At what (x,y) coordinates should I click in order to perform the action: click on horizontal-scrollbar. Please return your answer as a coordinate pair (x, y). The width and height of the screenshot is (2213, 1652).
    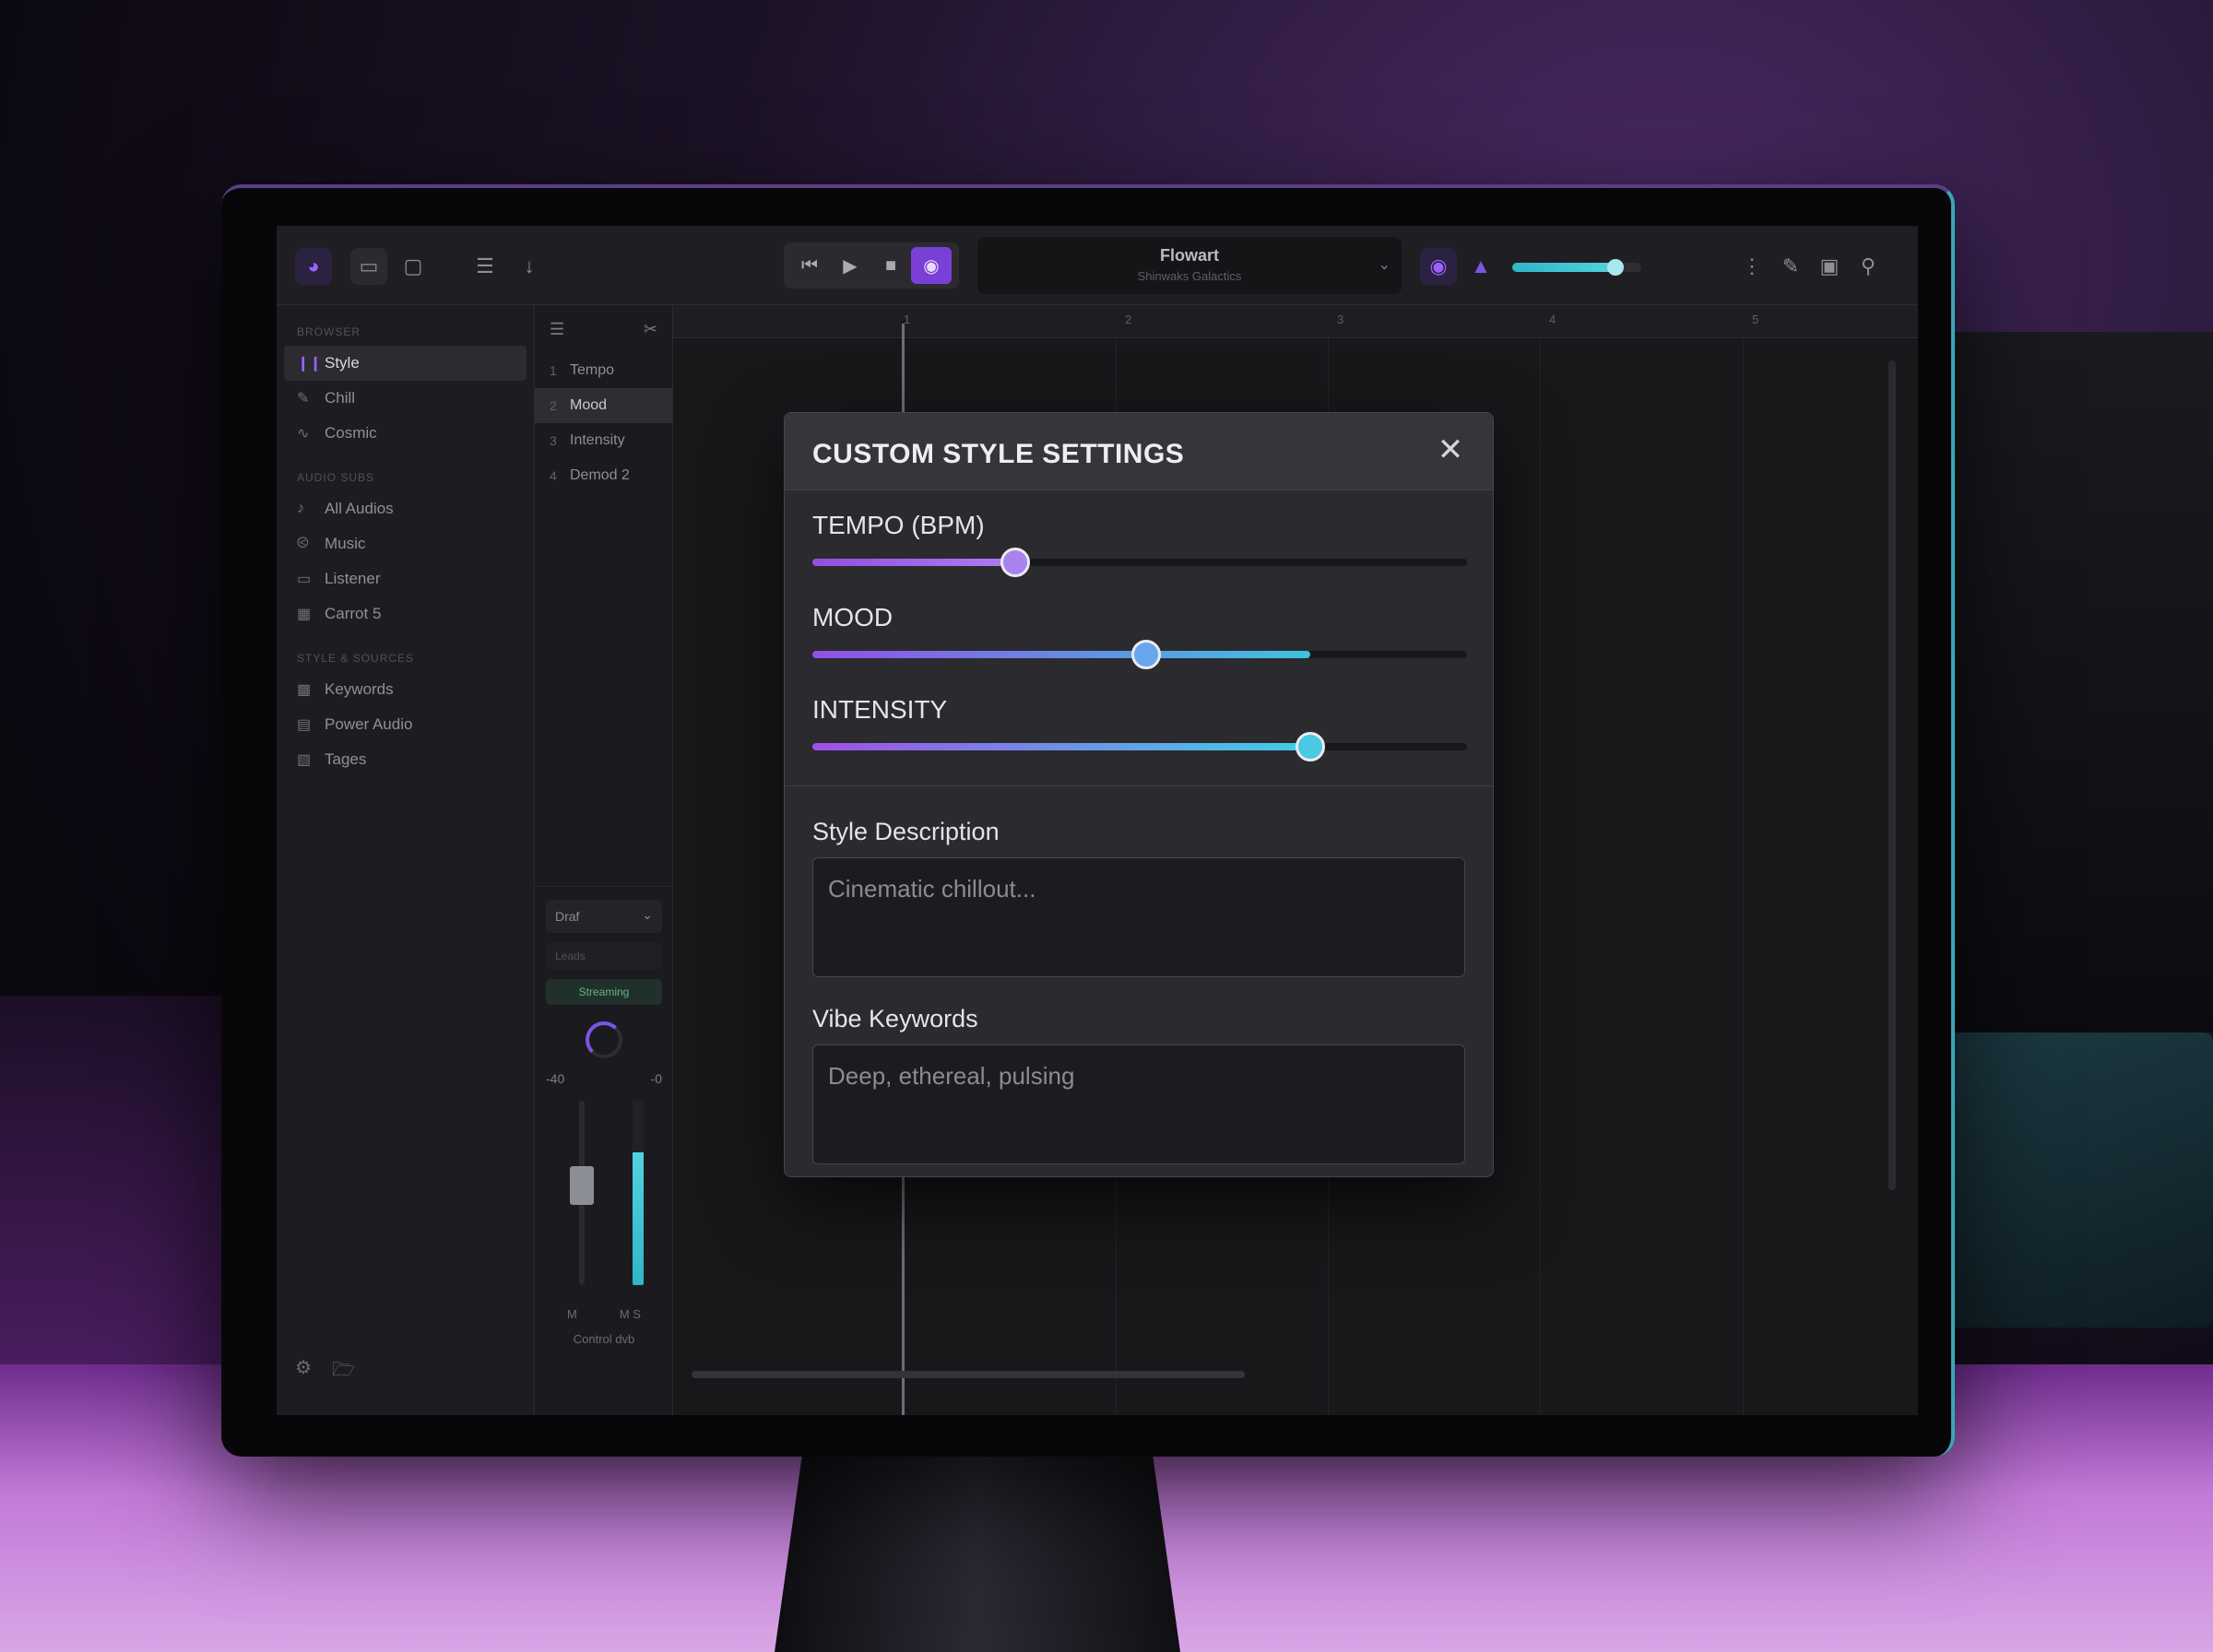
    Looking at the image, I should click on (969, 1374).